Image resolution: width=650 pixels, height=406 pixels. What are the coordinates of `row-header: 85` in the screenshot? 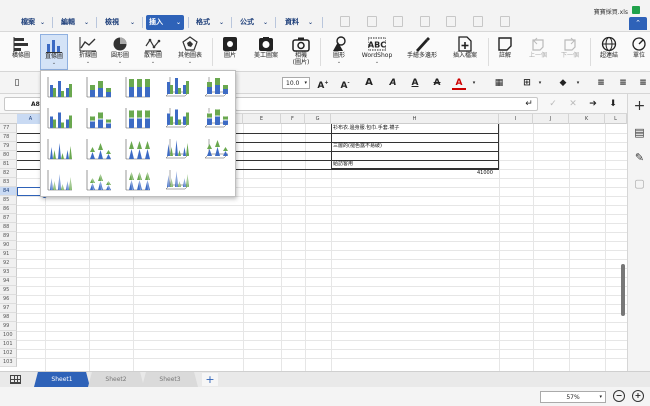 It's located at (8, 200).